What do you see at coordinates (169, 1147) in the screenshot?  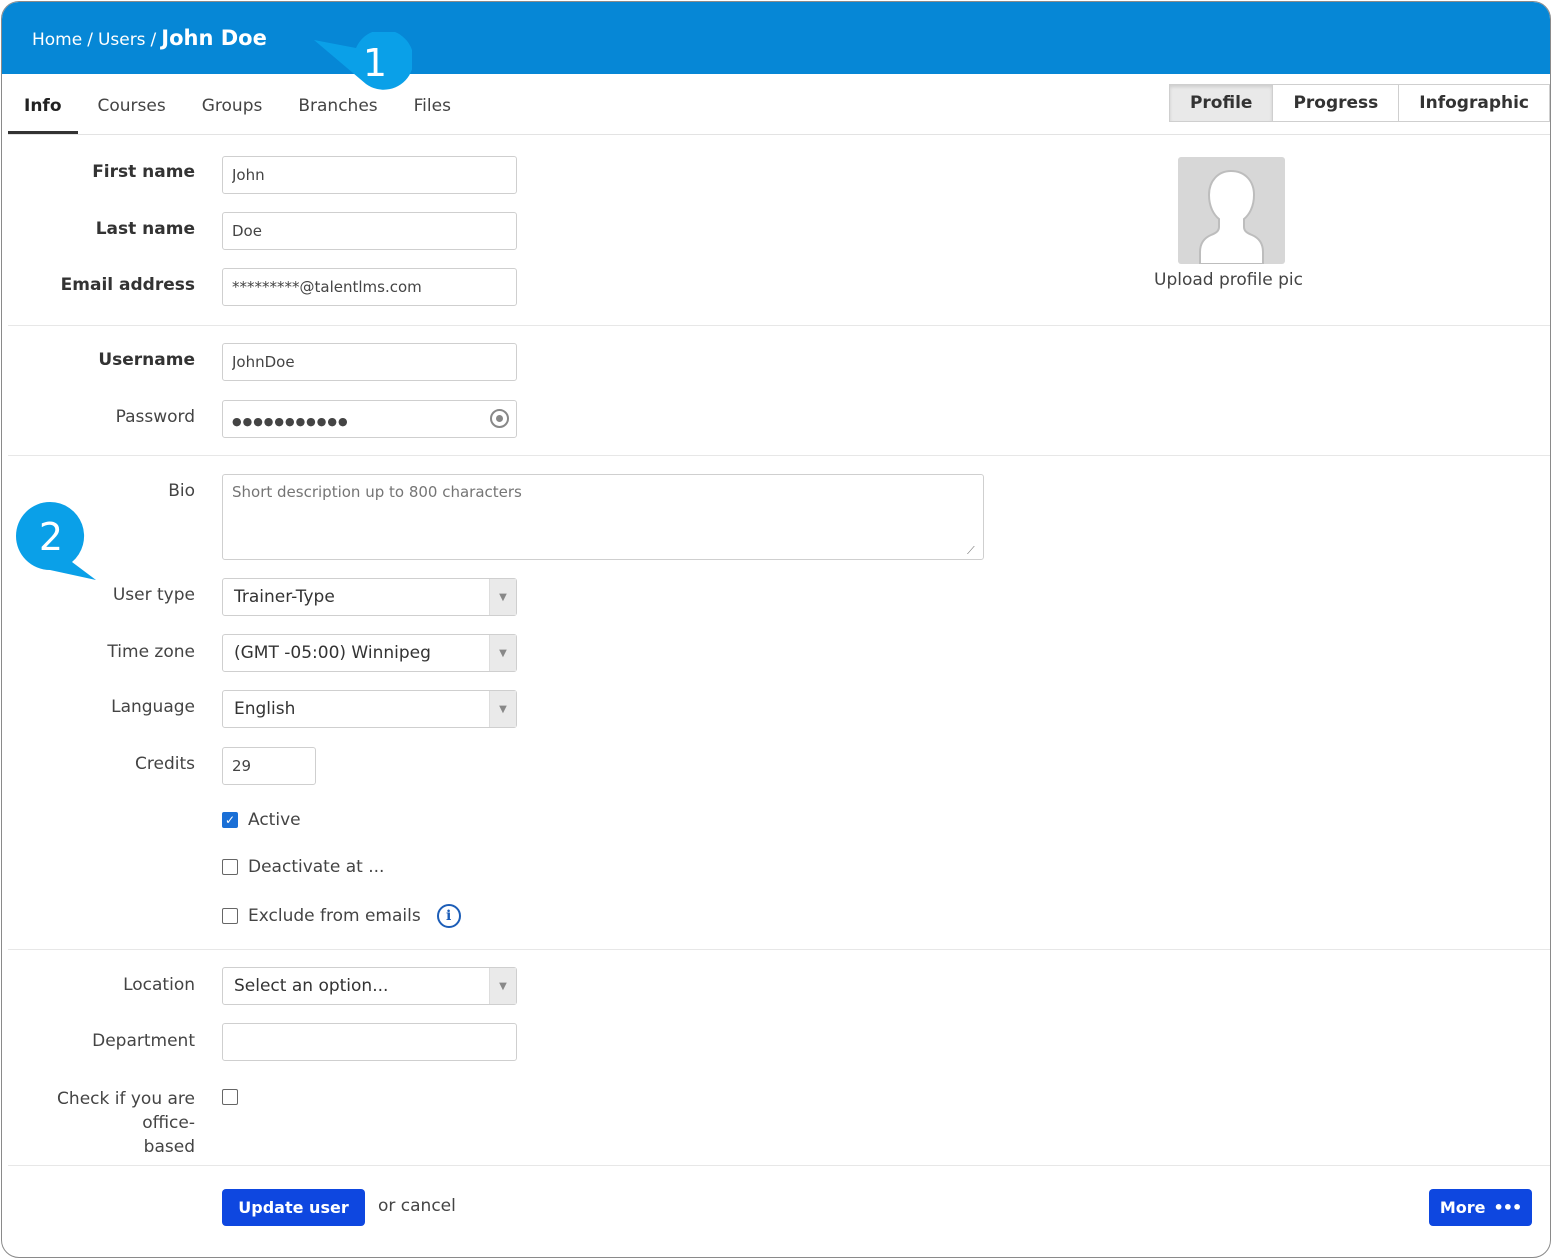 I see `office-based-label-line2: based` at bounding box center [169, 1147].